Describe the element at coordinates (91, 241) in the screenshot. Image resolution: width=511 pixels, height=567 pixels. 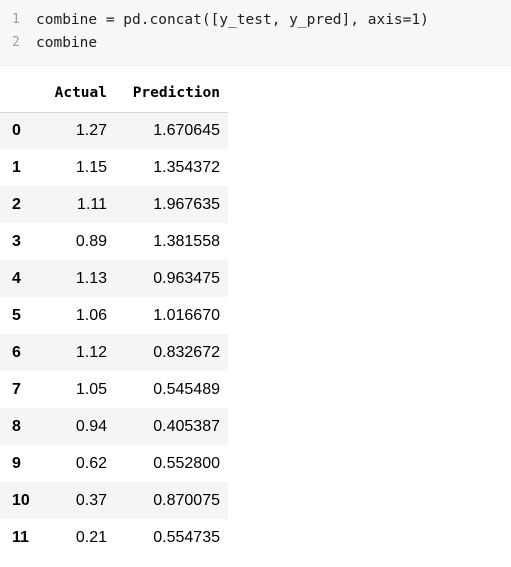
I see `actual-cell: 0.89` at that location.